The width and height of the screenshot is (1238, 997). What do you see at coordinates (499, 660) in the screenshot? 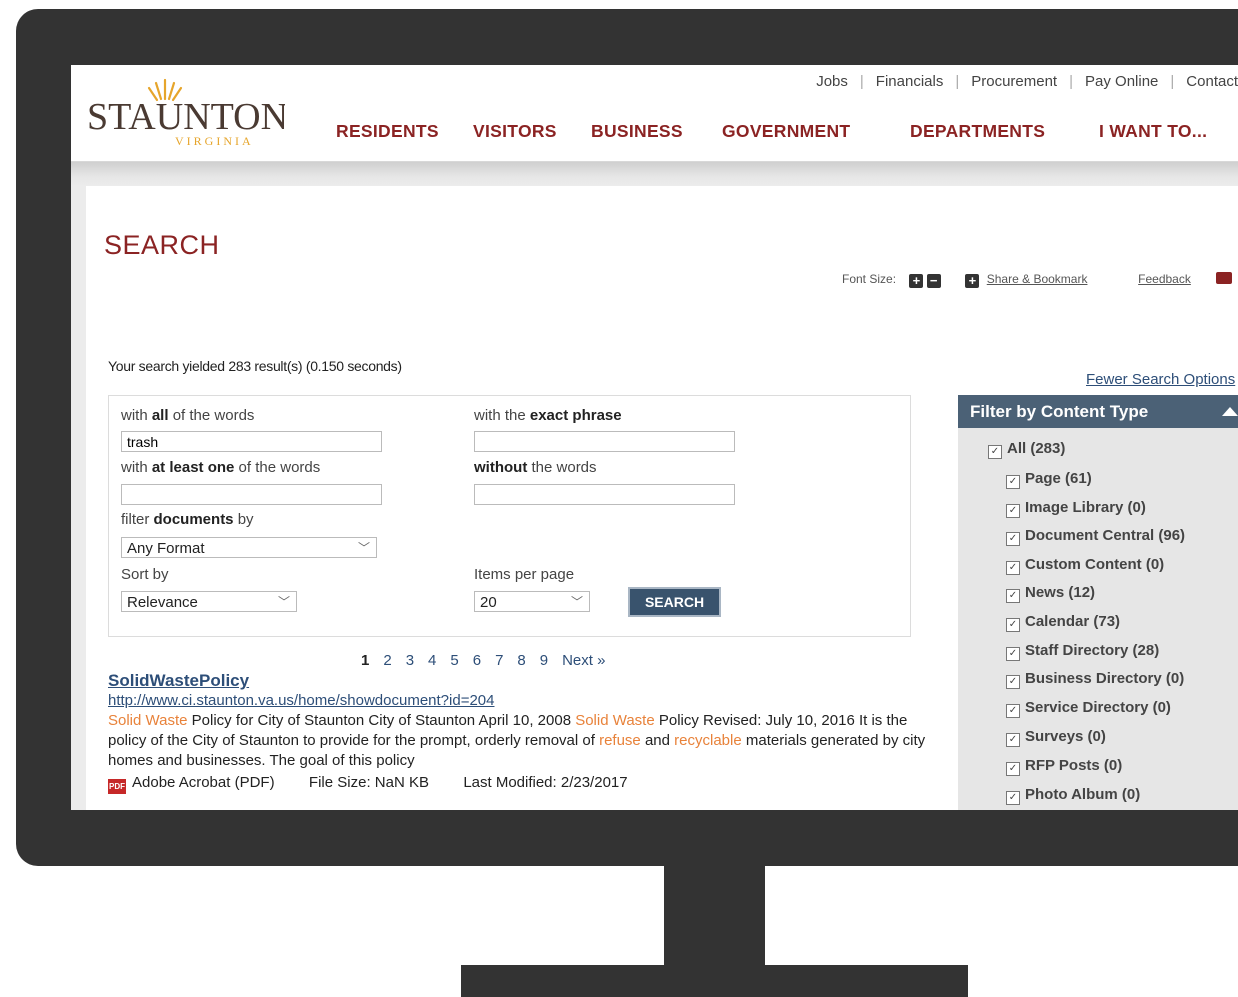
I see `page-link: 7` at bounding box center [499, 660].